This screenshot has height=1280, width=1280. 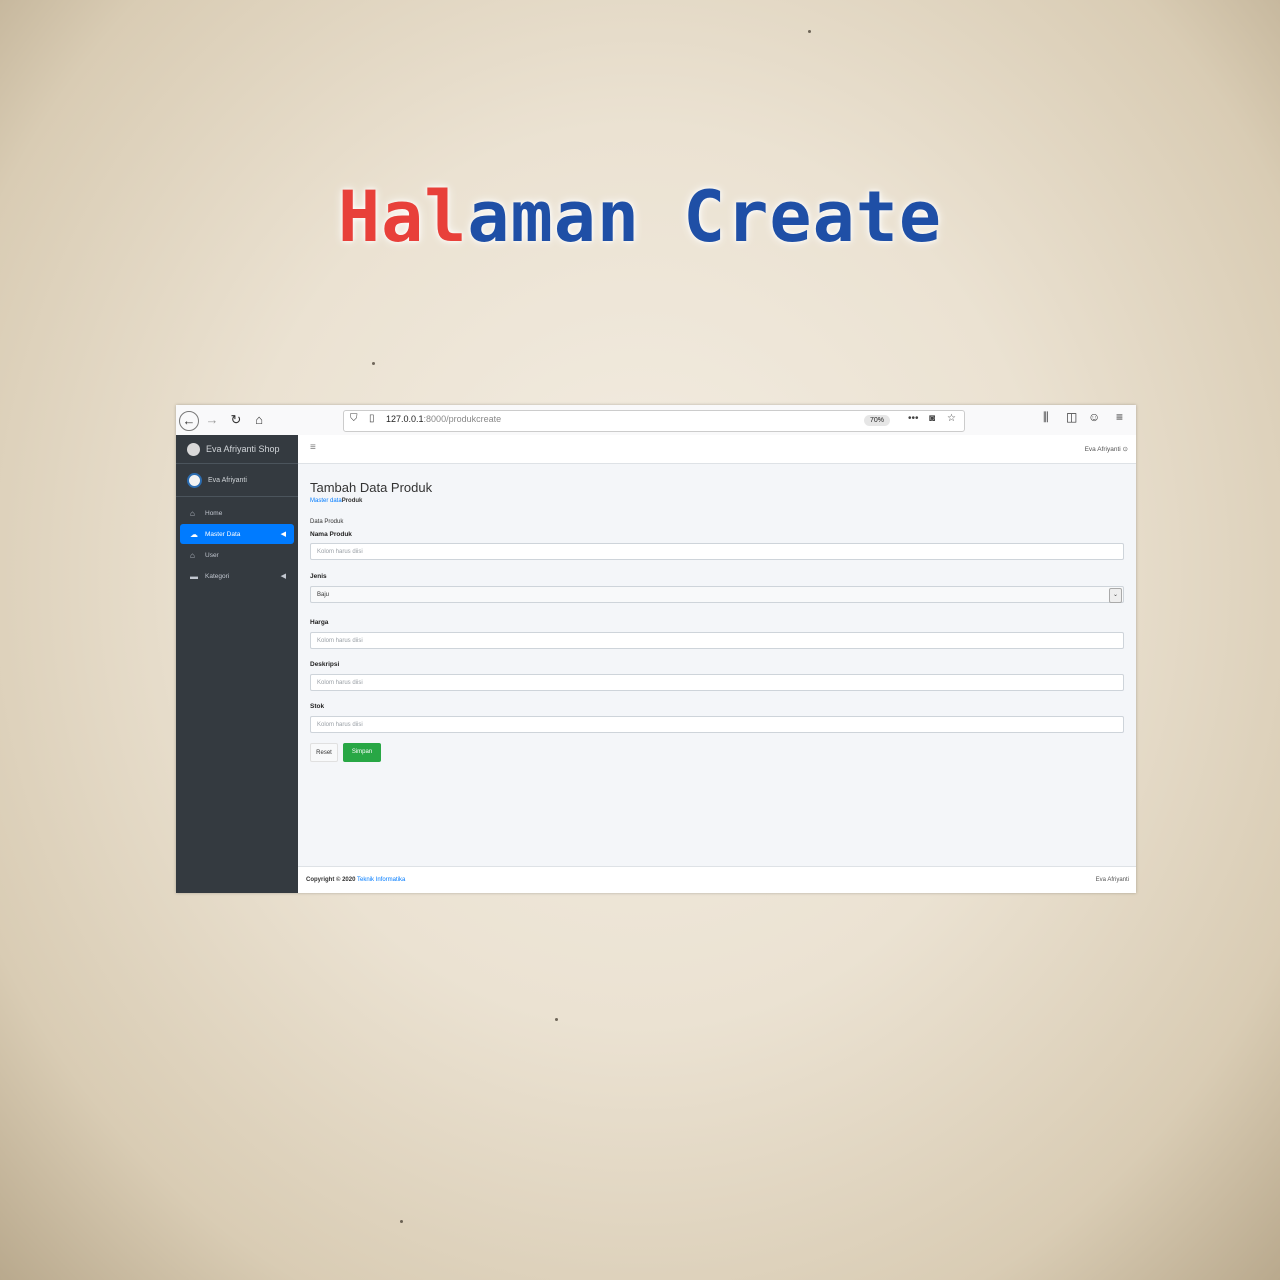 What do you see at coordinates (362, 752) in the screenshot?
I see `save-button: Simpan` at bounding box center [362, 752].